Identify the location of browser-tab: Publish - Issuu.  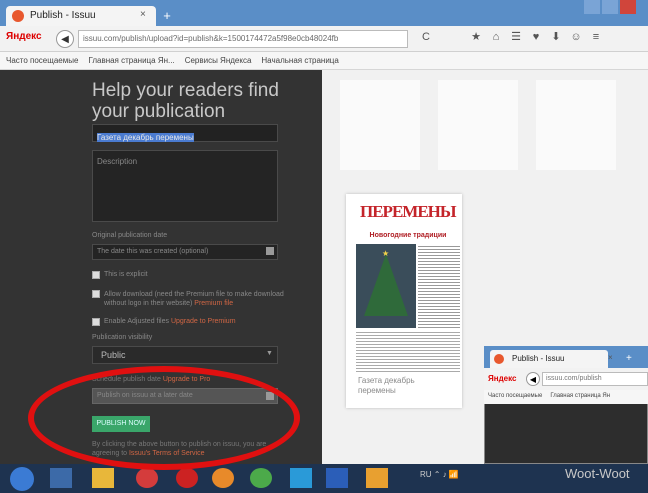
(81, 16).